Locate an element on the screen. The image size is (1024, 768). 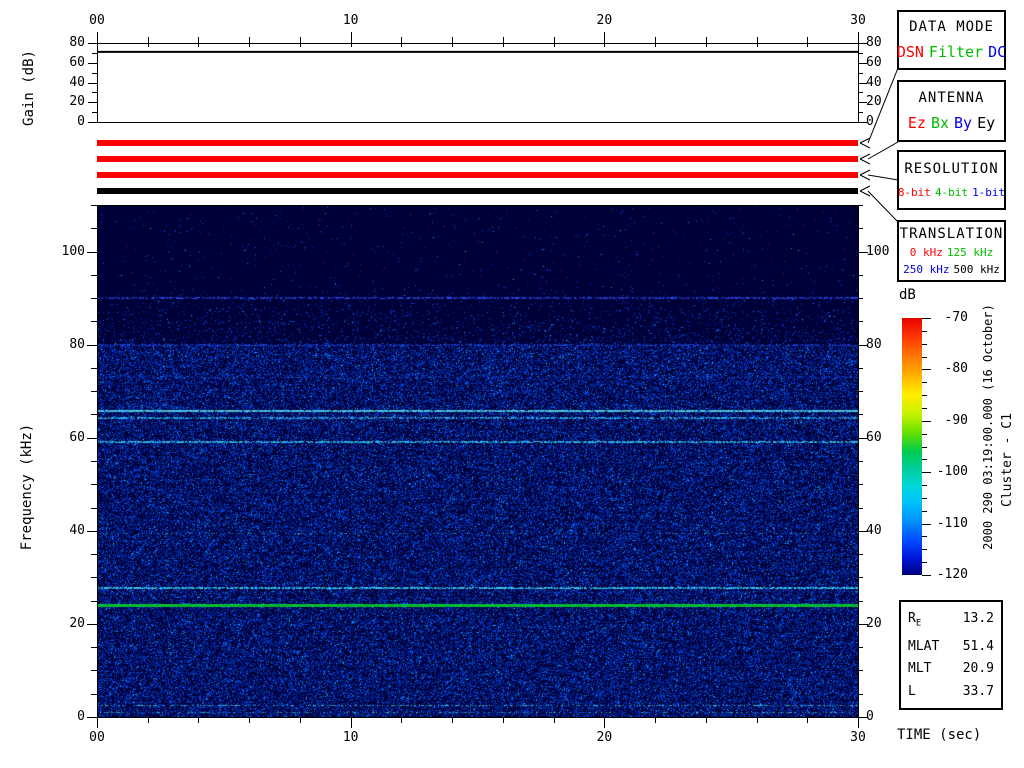
row-value: 51.4 is located at coordinates (978, 647).